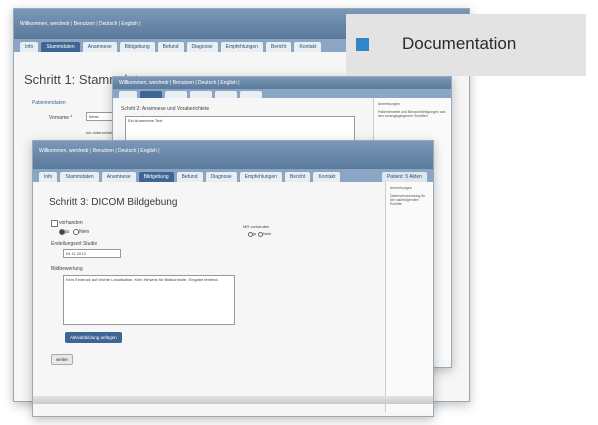 The height and width of the screenshot is (425, 598). What do you see at coordinates (267, 233) in the screenshot?
I see `mr-radio-nein-label: Nein` at bounding box center [267, 233].